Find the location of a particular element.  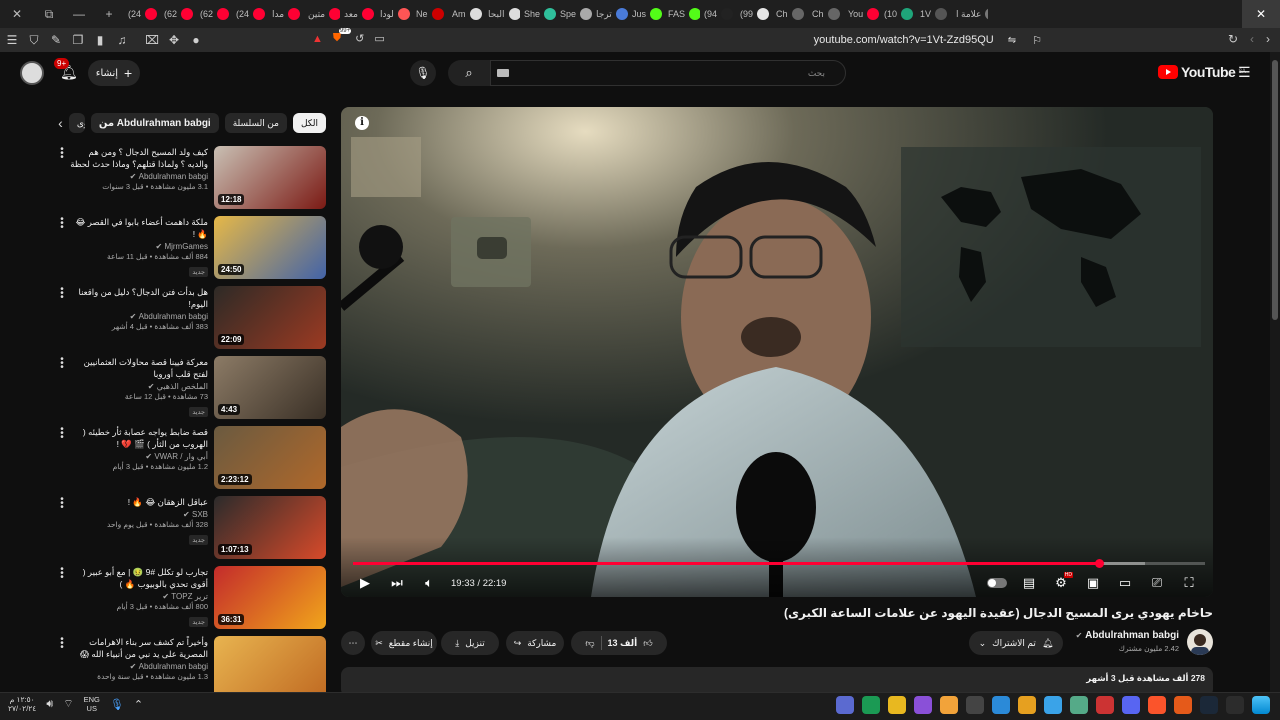

browser-tab: Jus is located at coordinates (646, 14).